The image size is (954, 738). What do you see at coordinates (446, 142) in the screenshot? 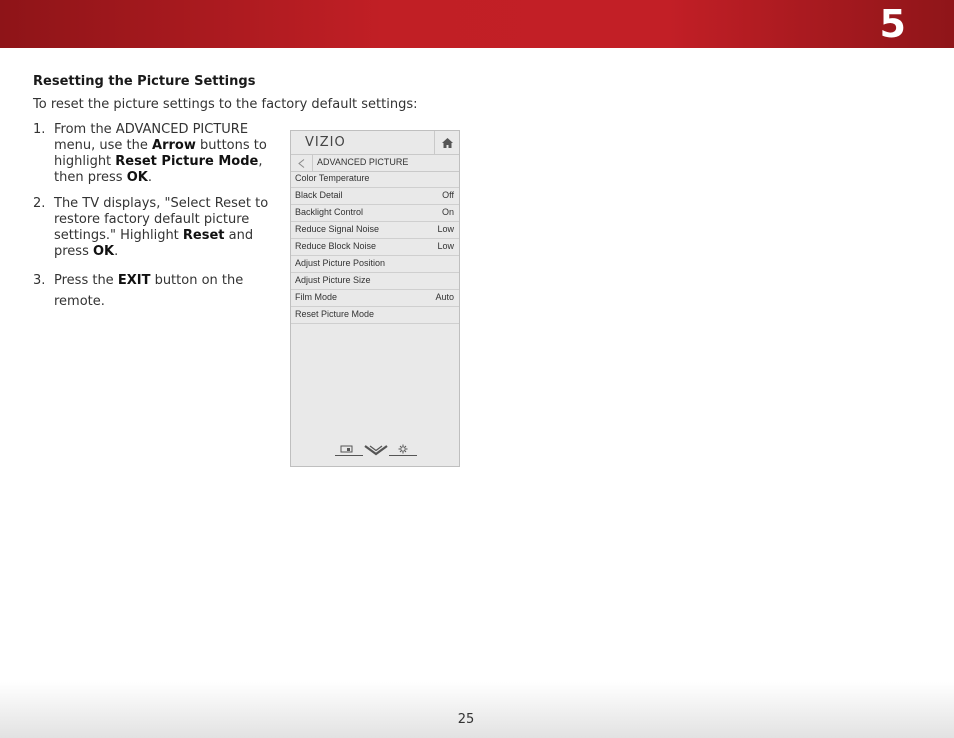
I see `home-icon` at bounding box center [446, 142].